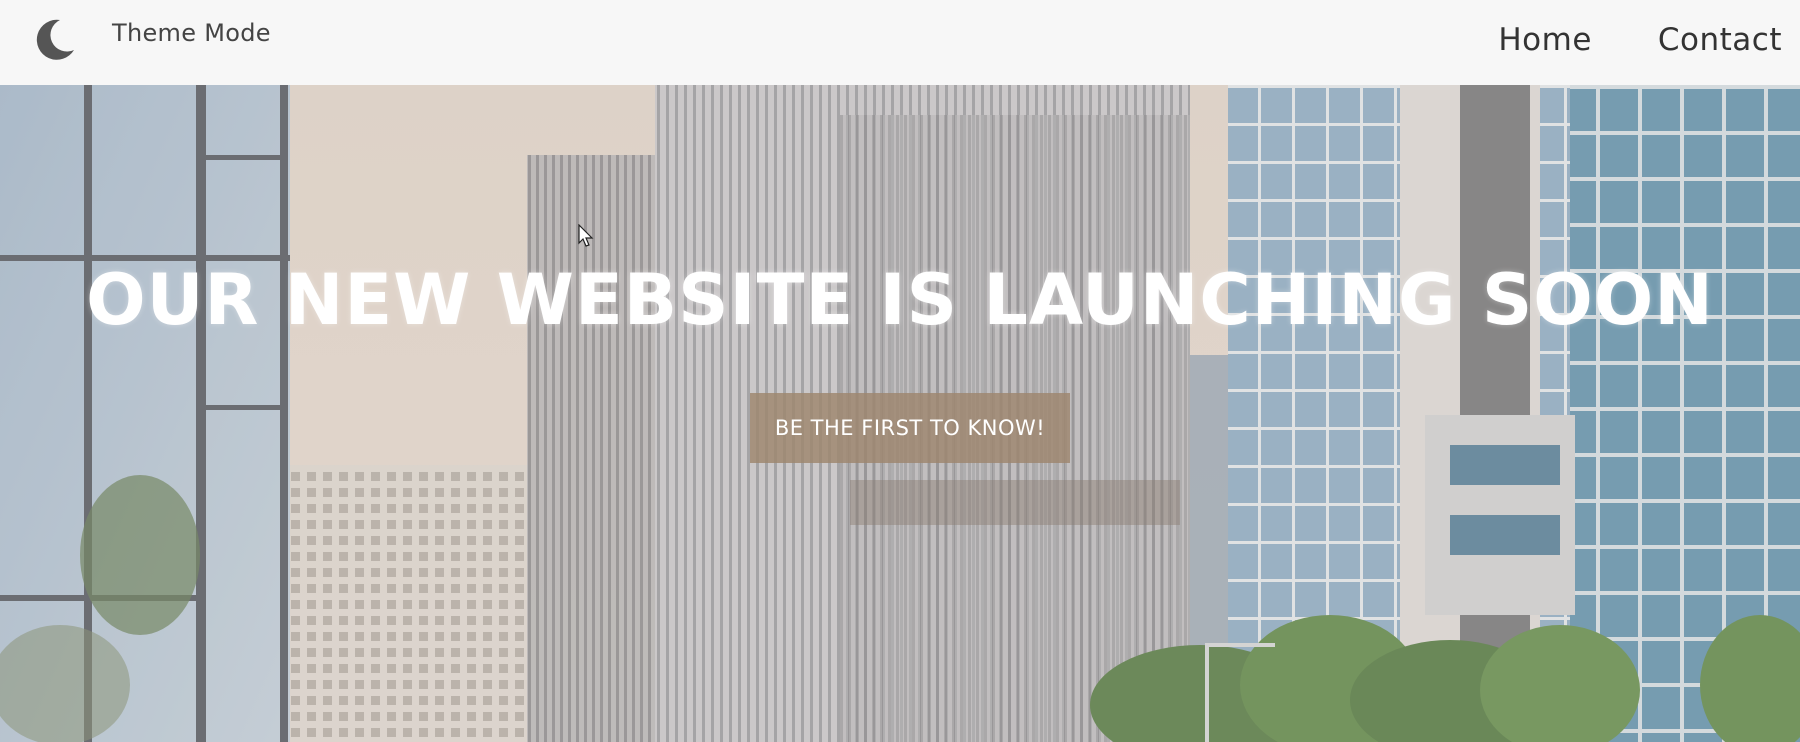 This screenshot has width=1800, height=742. What do you see at coordinates (910, 428) in the screenshot?
I see `be-first-to-know-button: BE THE FIRST TO KNOW!` at bounding box center [910, 428].